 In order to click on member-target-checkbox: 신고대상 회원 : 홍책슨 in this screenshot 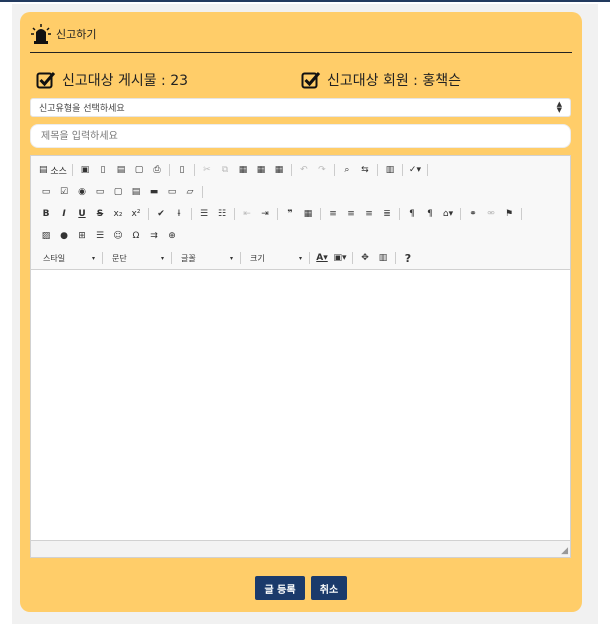, I will do `click(381, 80)`.